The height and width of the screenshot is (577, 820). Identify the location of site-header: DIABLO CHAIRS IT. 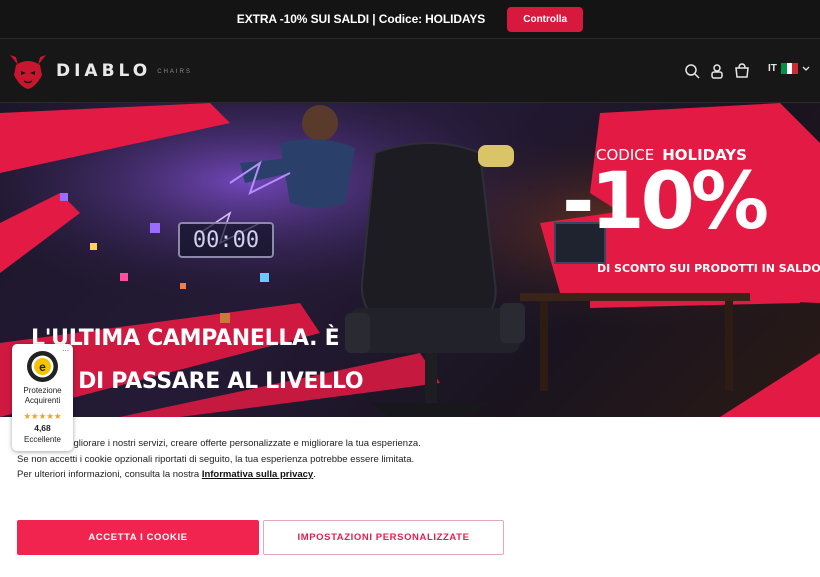
(410, 70).